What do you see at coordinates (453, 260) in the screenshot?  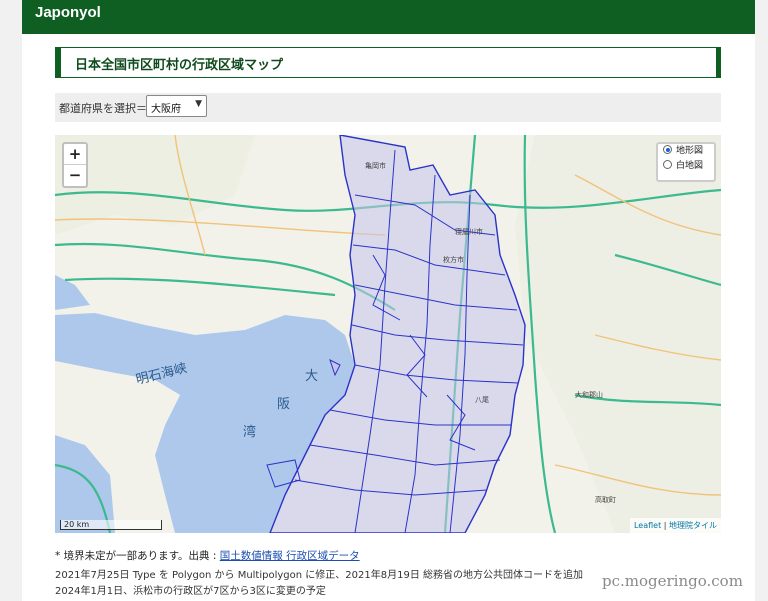 I see `place-label: 枚方市` at bounding box center [453, 260].